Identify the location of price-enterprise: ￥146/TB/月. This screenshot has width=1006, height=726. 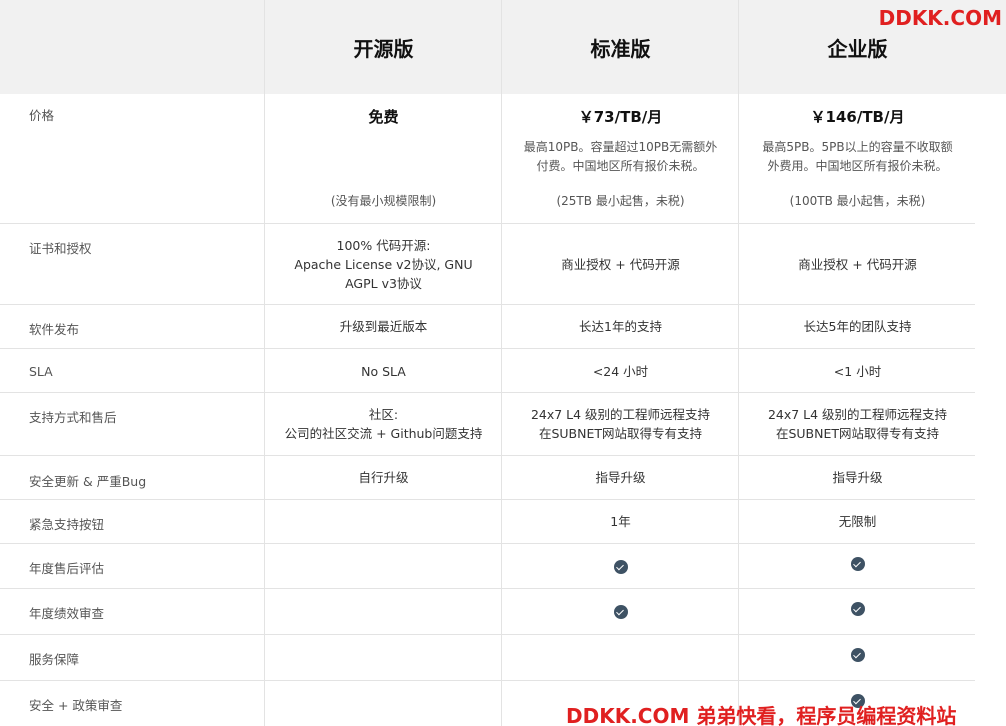
(857, 117).